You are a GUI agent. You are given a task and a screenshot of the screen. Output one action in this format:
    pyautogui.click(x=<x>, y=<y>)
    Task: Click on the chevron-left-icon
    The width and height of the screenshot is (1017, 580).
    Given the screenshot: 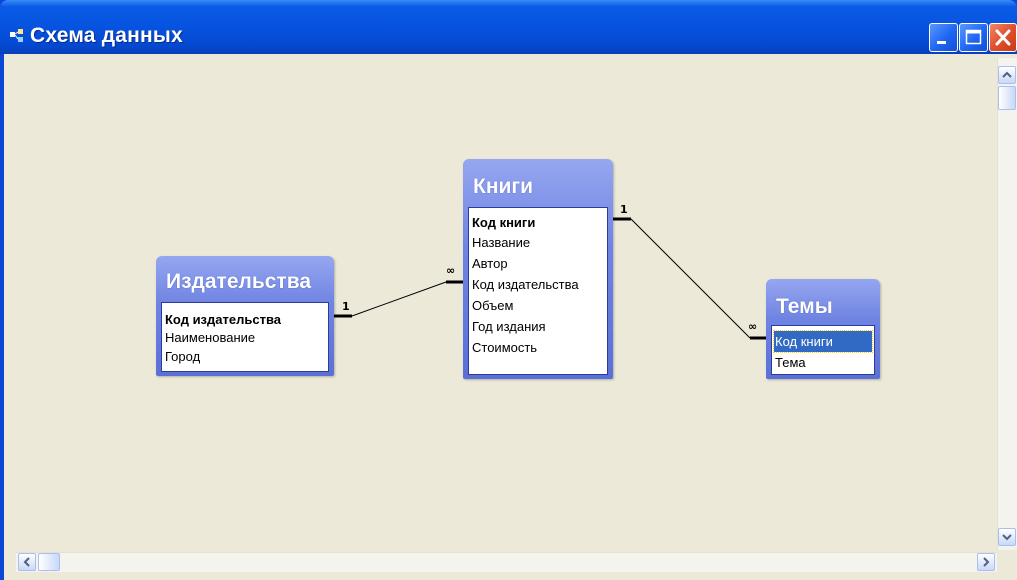 What is the action you would take?
    pyautogui.click(x=26, y=562)
    